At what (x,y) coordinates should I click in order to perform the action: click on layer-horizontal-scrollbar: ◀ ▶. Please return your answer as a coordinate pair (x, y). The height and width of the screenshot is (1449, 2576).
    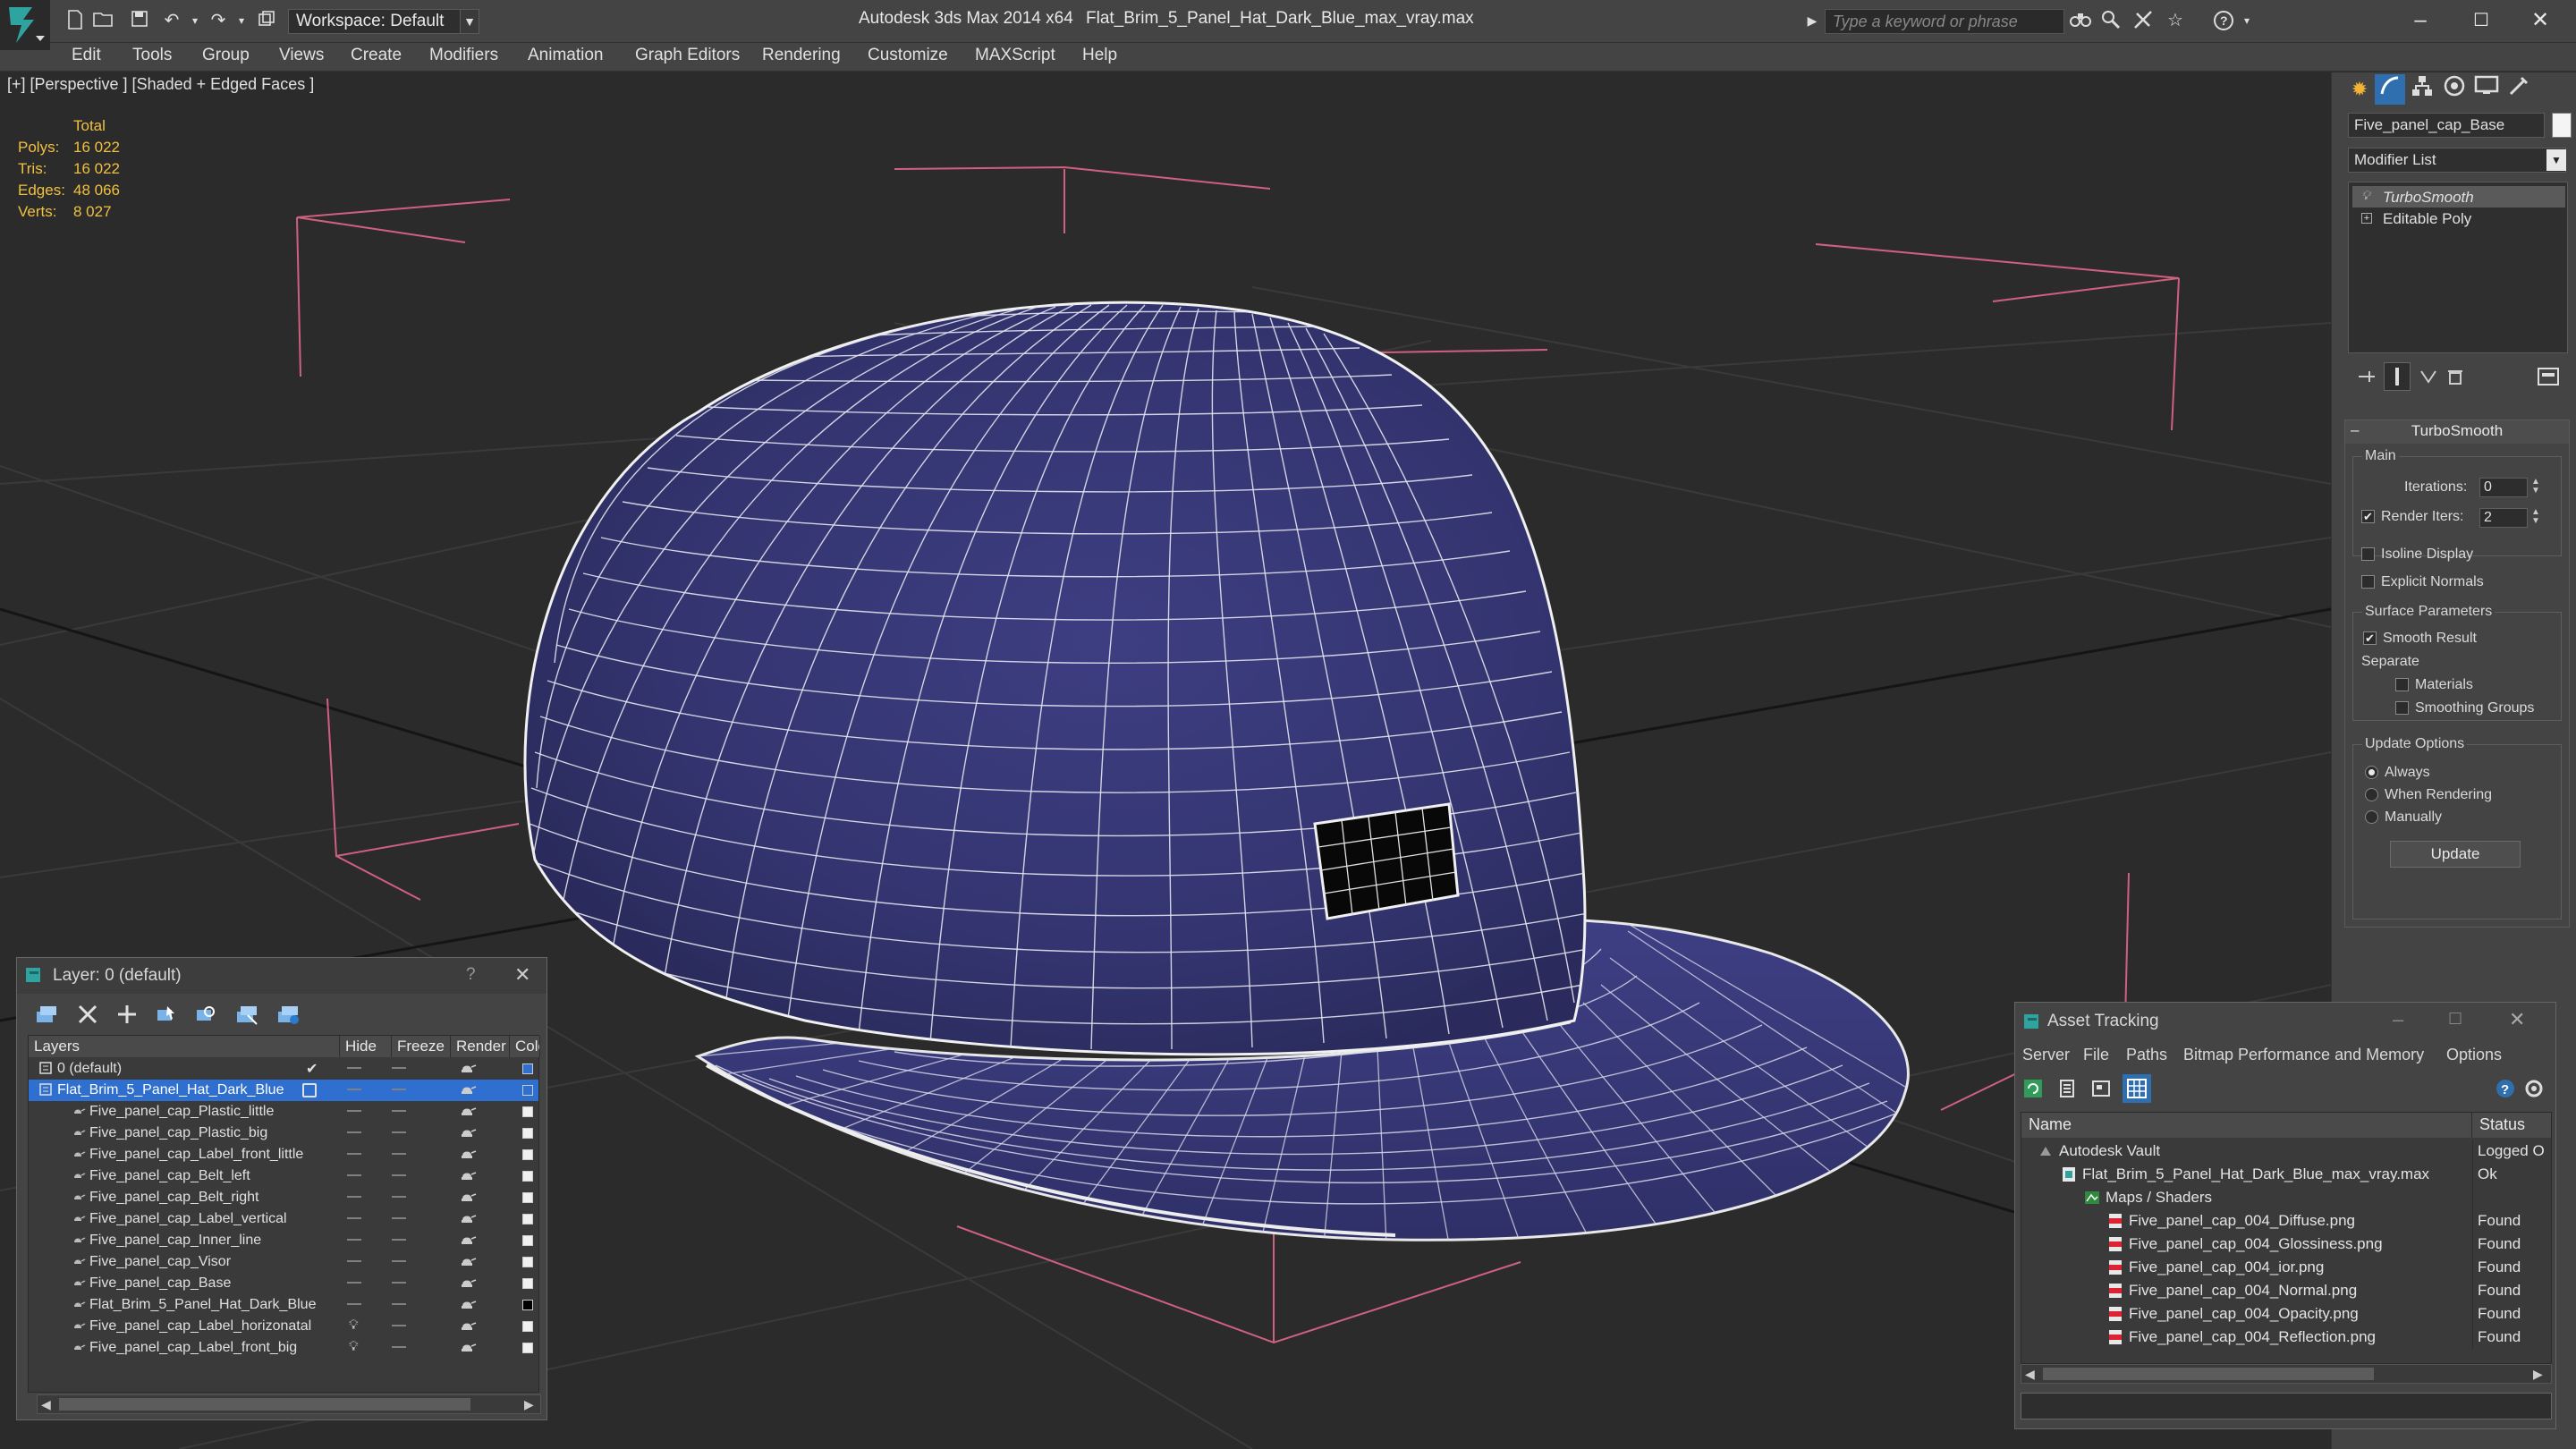
    Looking at the image, I should click on (289, 1404).